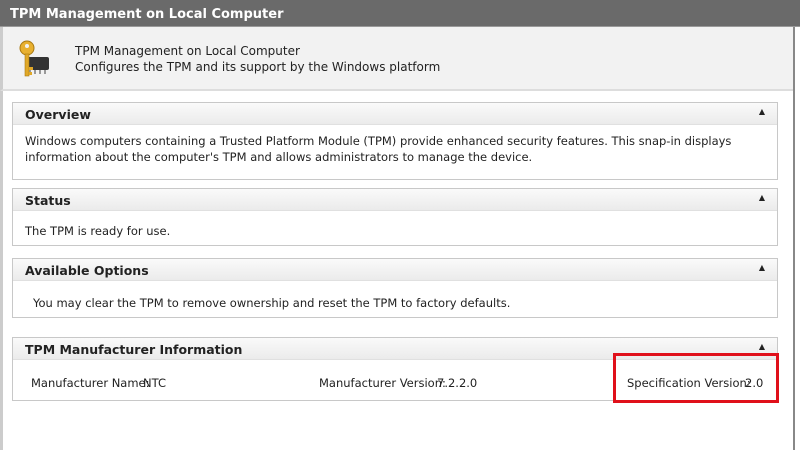 The image size is (800, 450). Describe the element at coordinates (87, 270) in the screenshot. I see `options-title: Available Options` at that location.